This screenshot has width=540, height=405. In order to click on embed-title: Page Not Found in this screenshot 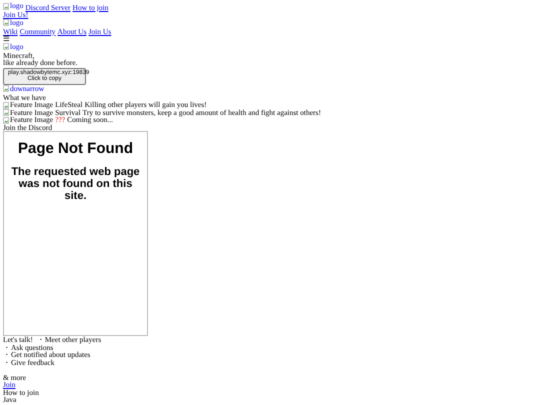, I will do `click(75, 149)`.